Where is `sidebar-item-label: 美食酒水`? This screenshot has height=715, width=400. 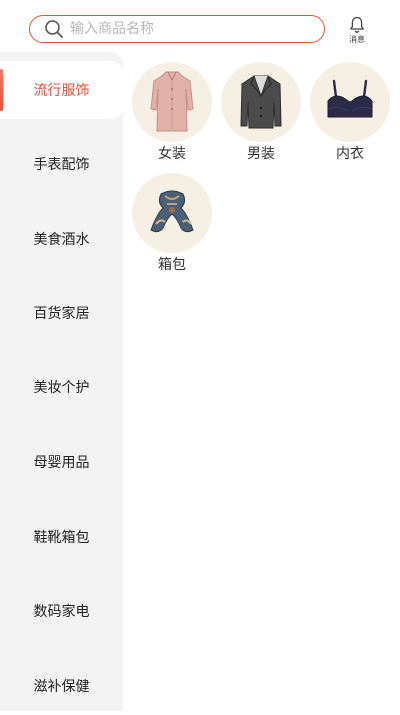
sidebar-item-label: 美食酒水 is located at coordinates (61, 240).